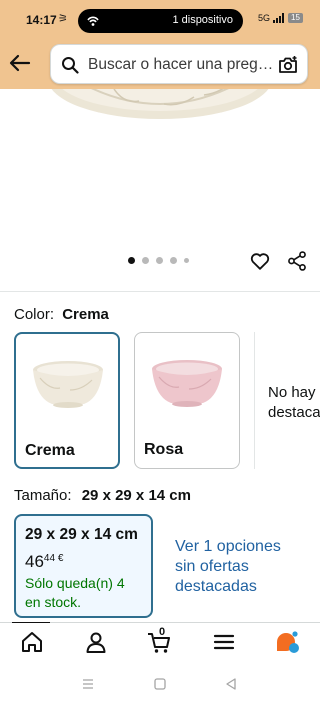 The image size is (320, 703). I want to click on pill-text: 1 dispositivo, so click(202, 20).